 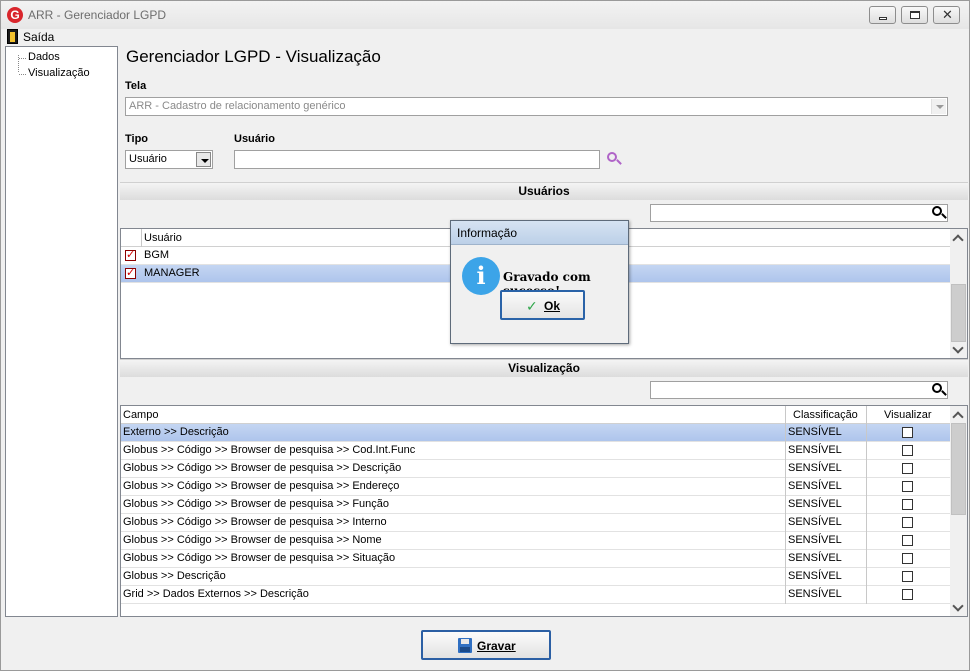 What do you see at coordinates (465, 645) in the screenshot?
I see `floppy-disk-icon` at bounding box center [465, 645].